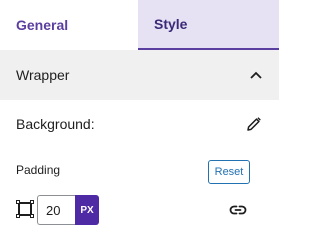 The image size is (320, 250). I want to click on pencil-icon, so click(254, 124).